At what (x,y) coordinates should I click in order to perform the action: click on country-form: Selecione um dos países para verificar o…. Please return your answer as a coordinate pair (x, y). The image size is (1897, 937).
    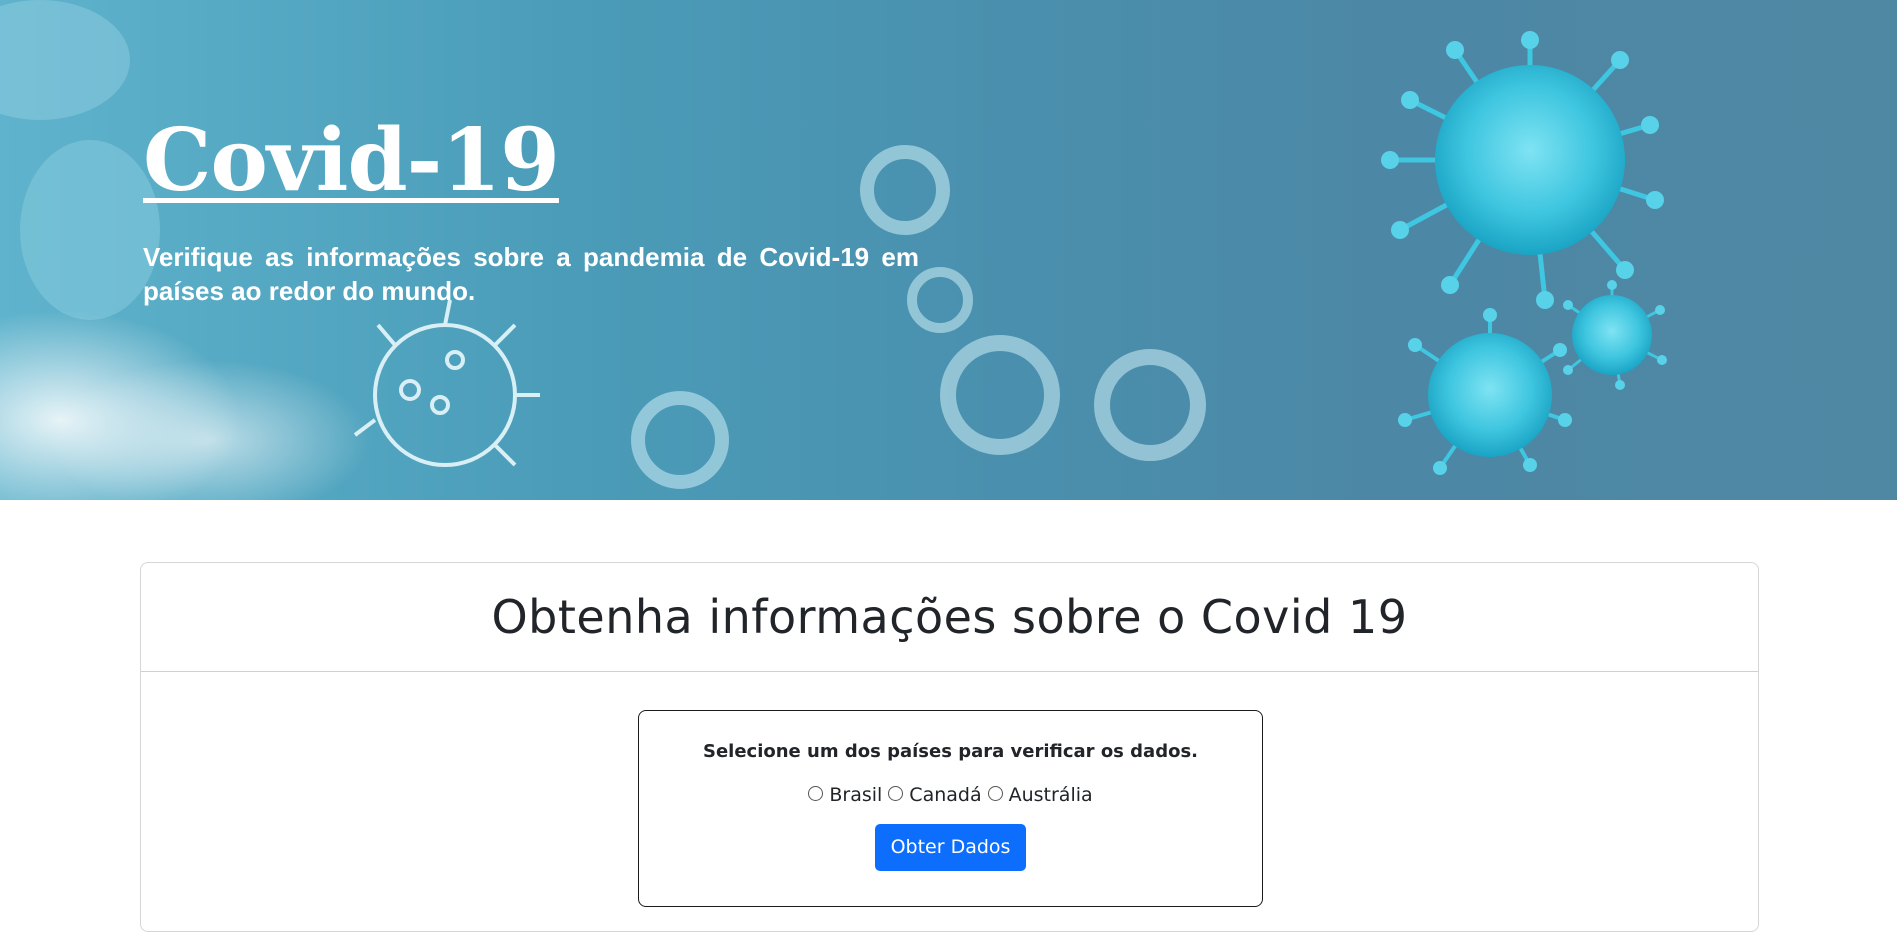
    Looking at the image, I should click on (950, 808).